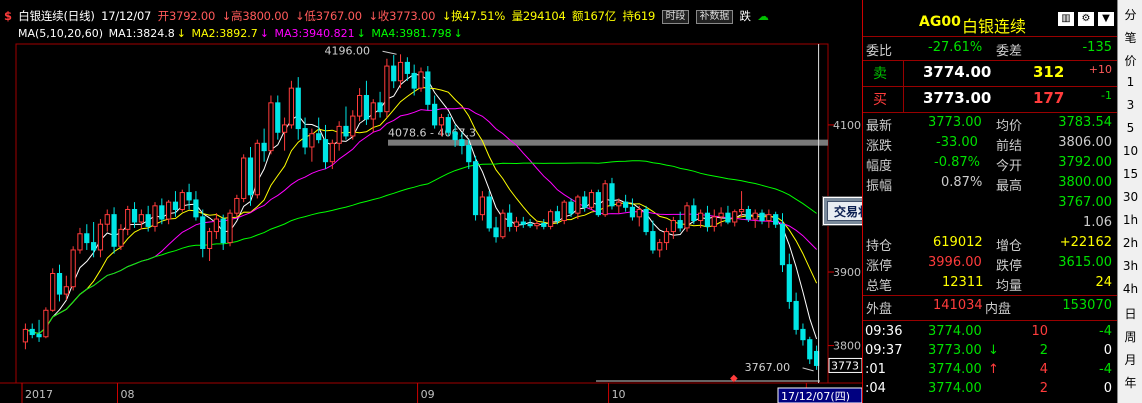 The height and width of the screenshot is (403, 1142). Describe the element at coordinates (1130, 336) in the screenshot. I see `period-item: 周` at that location.